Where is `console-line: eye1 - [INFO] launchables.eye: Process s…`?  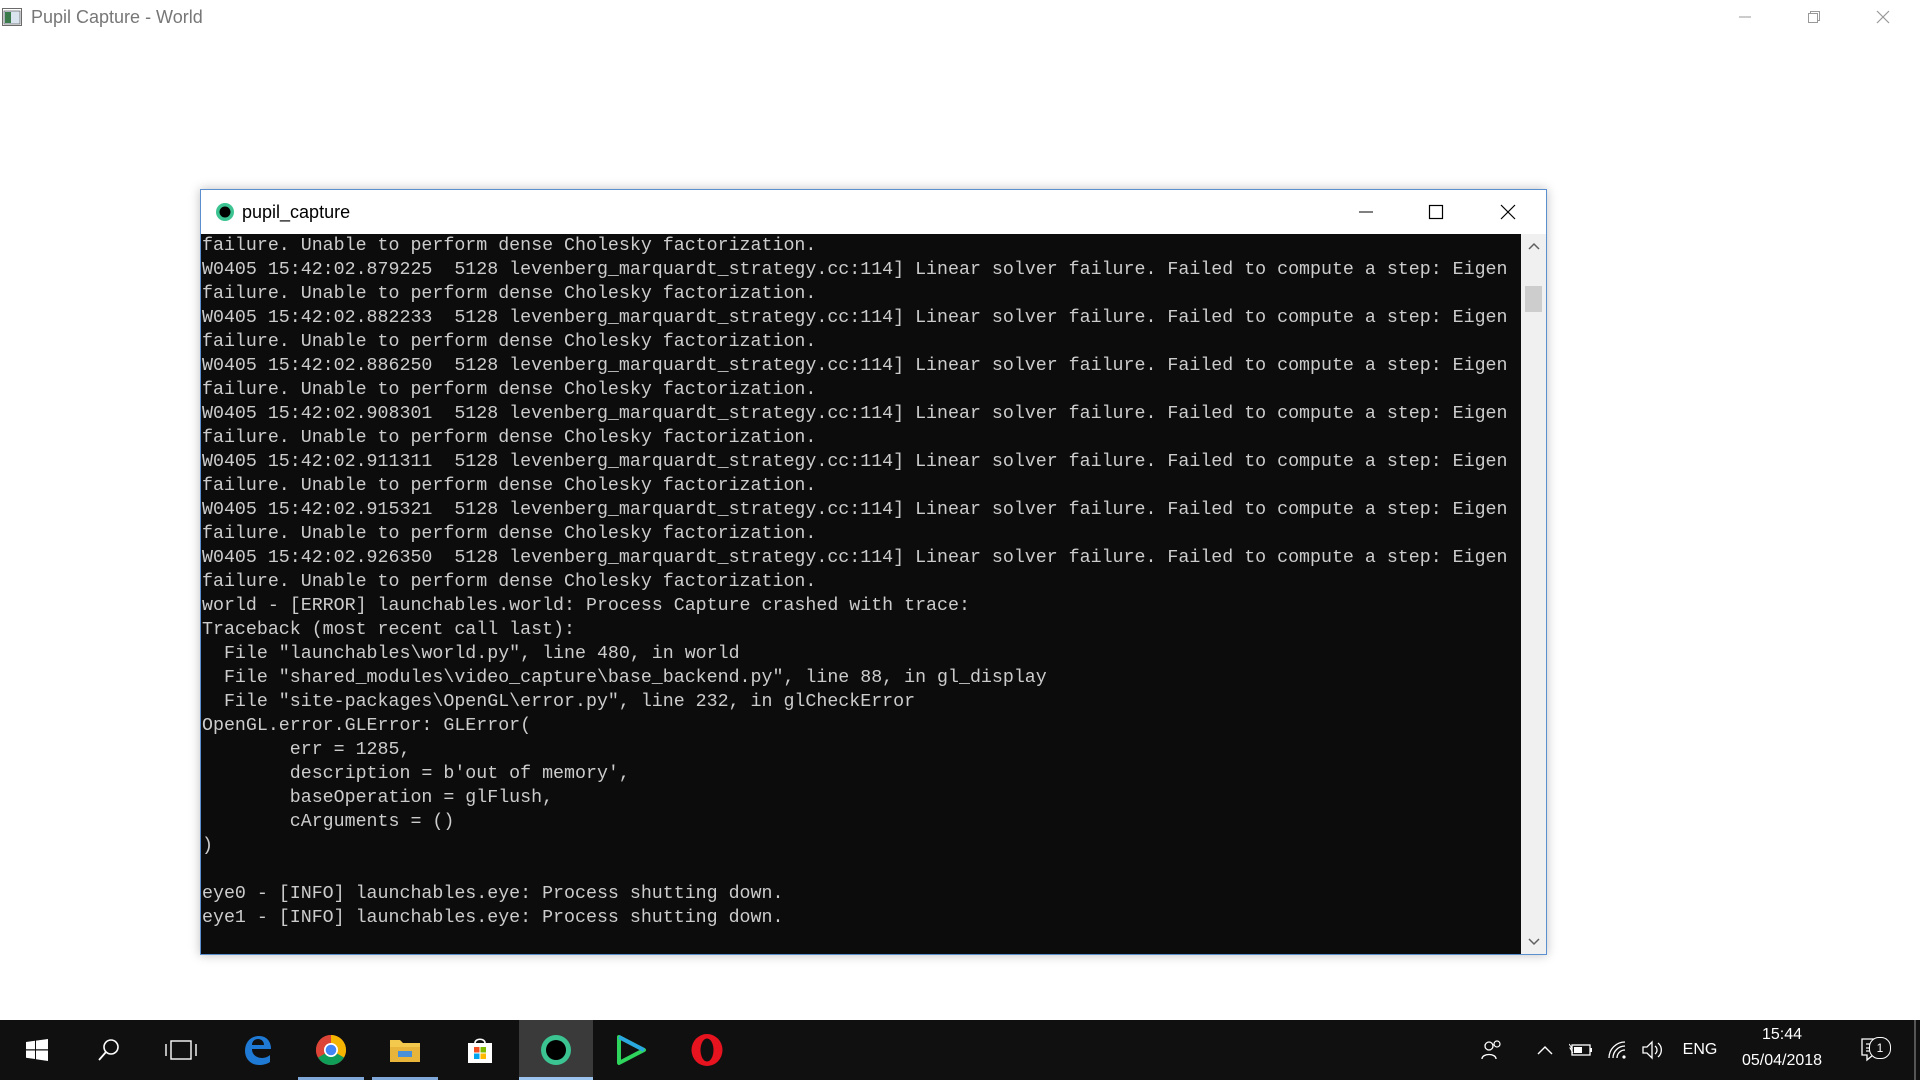
console-line: eye1 - [INFO] launchables.eye: Process s… is located at coordinates (493, 918).